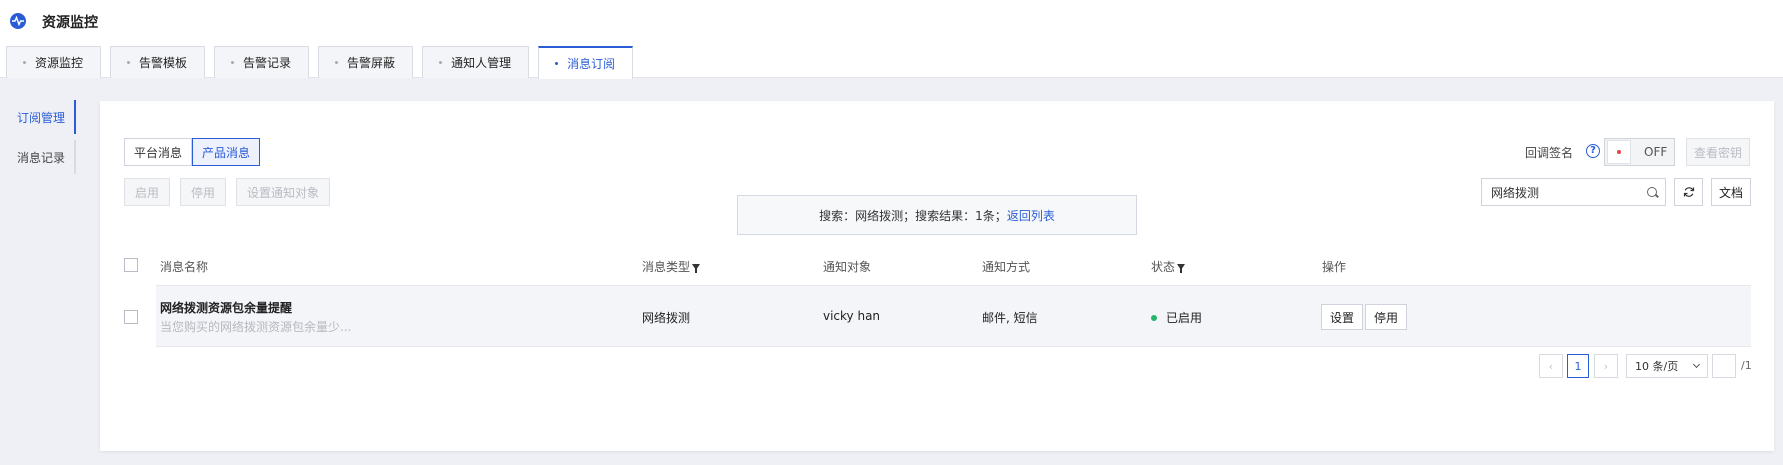 The width and height of the screenshot is (1783, 465). I want to click on sidebar: 订阅管理 消息记录, so click(38, 137).